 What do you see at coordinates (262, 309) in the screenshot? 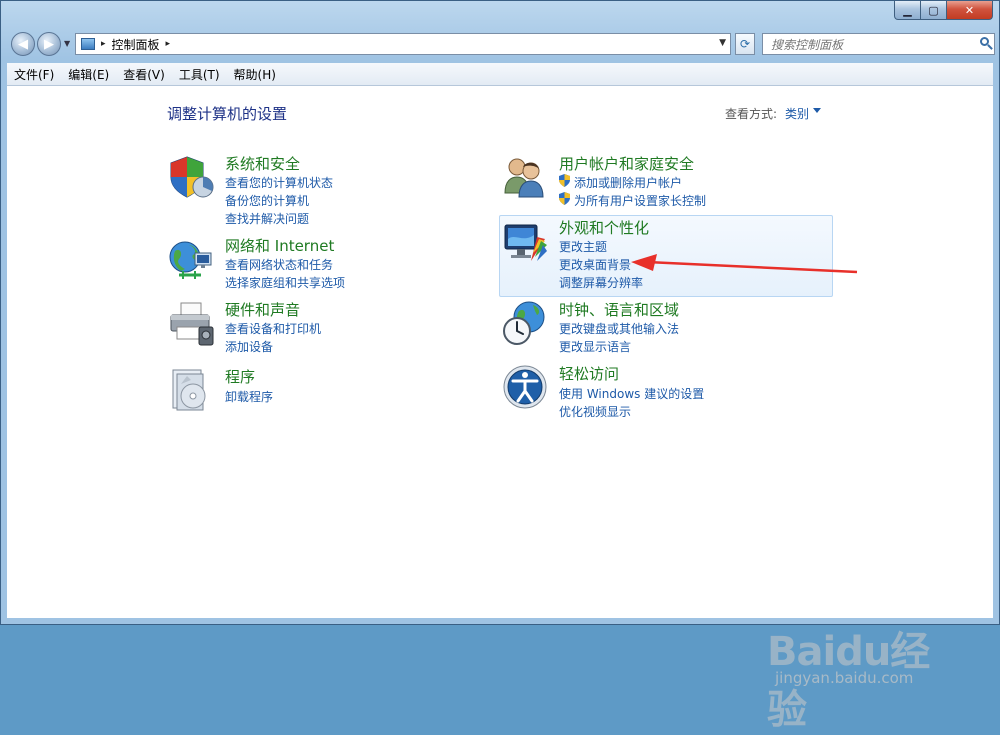
I see `category-title: 硬件和声音` at bounding box center [262, 309].